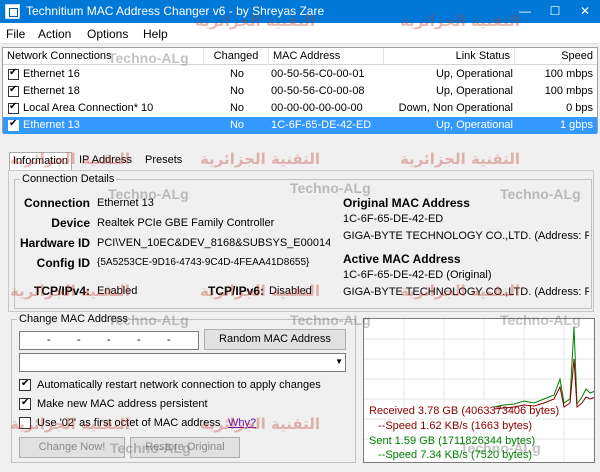  Describe the element at coordinates (449, 56) in the screenshot. I see `column-header-link-status: Link Status` at that location.